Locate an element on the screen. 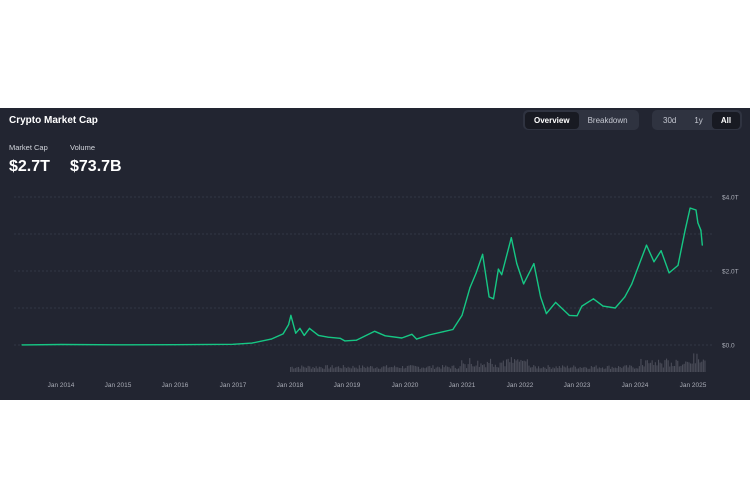 Image resolution: width=750 pixels, height=500 pixels. x-tick-label: Jan 2020 is located at coordinates (405, 385).